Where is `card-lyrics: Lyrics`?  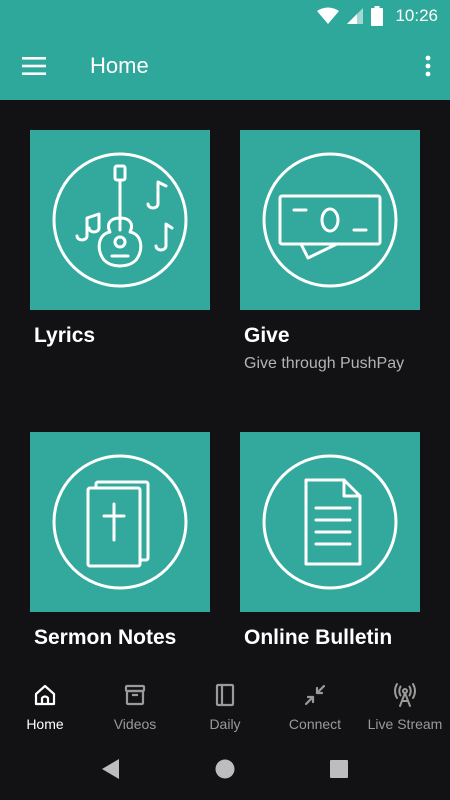 card-lyrics: Lyrics is located at coordinates (120, 239).